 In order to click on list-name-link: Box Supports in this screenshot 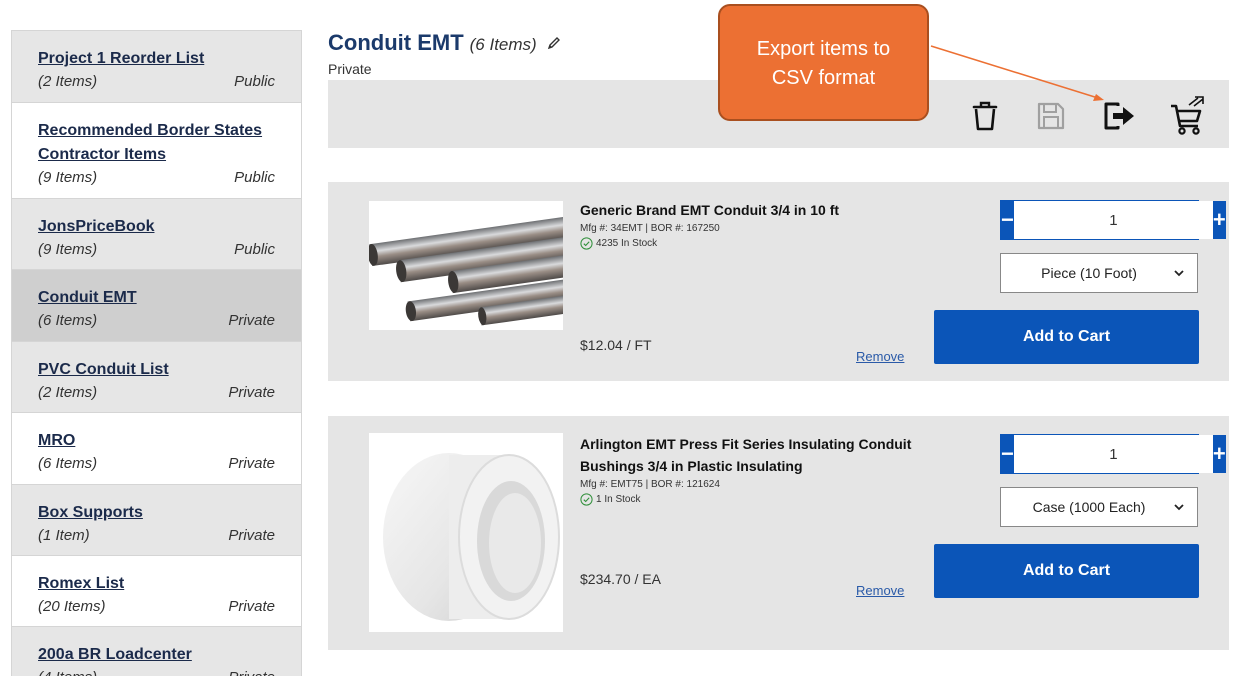, I will do `click(153, 513)`.